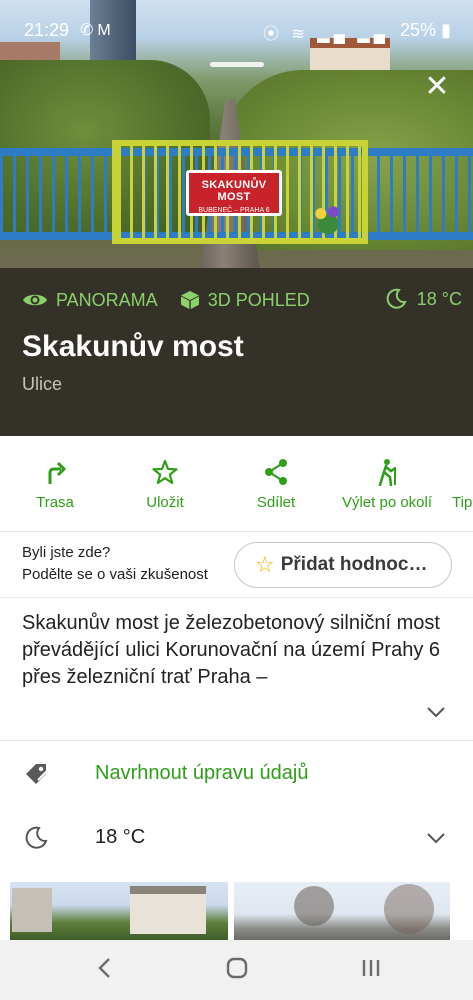 This screenshot has width=473, height=1000. I want to click on weather-row-label: 18 °C, so click(120, 837).